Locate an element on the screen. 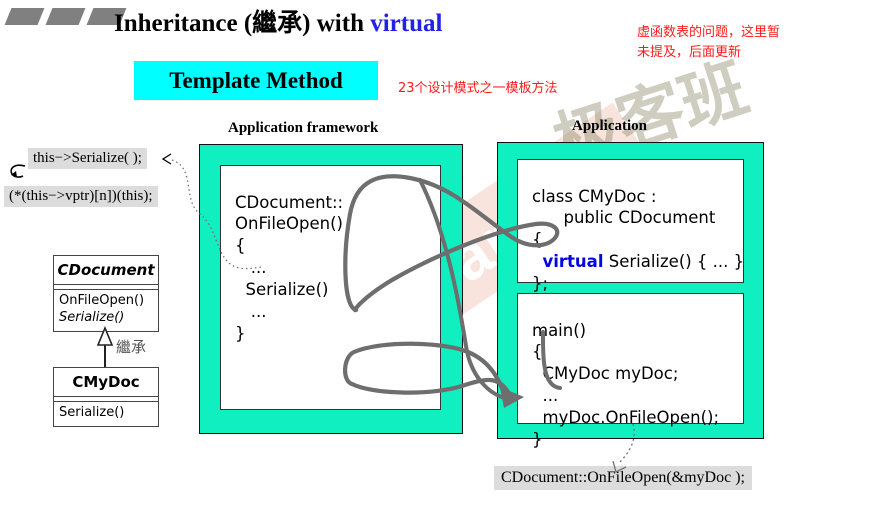 This screenshot has height=512, width=883. code-line-0: CDocument:: is located at coordinates (289, 202).